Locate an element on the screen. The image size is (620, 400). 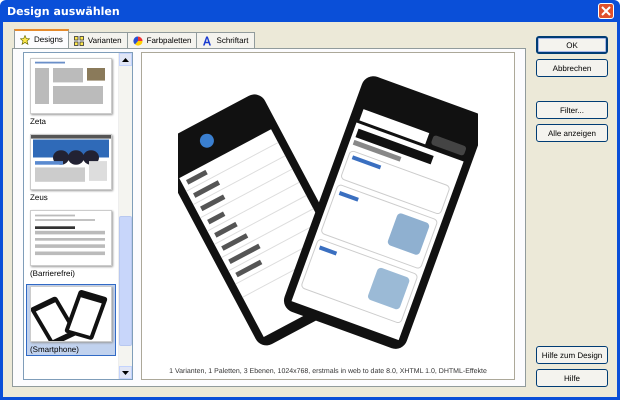
design-item: Zeta is located at coordinates (71, 92).